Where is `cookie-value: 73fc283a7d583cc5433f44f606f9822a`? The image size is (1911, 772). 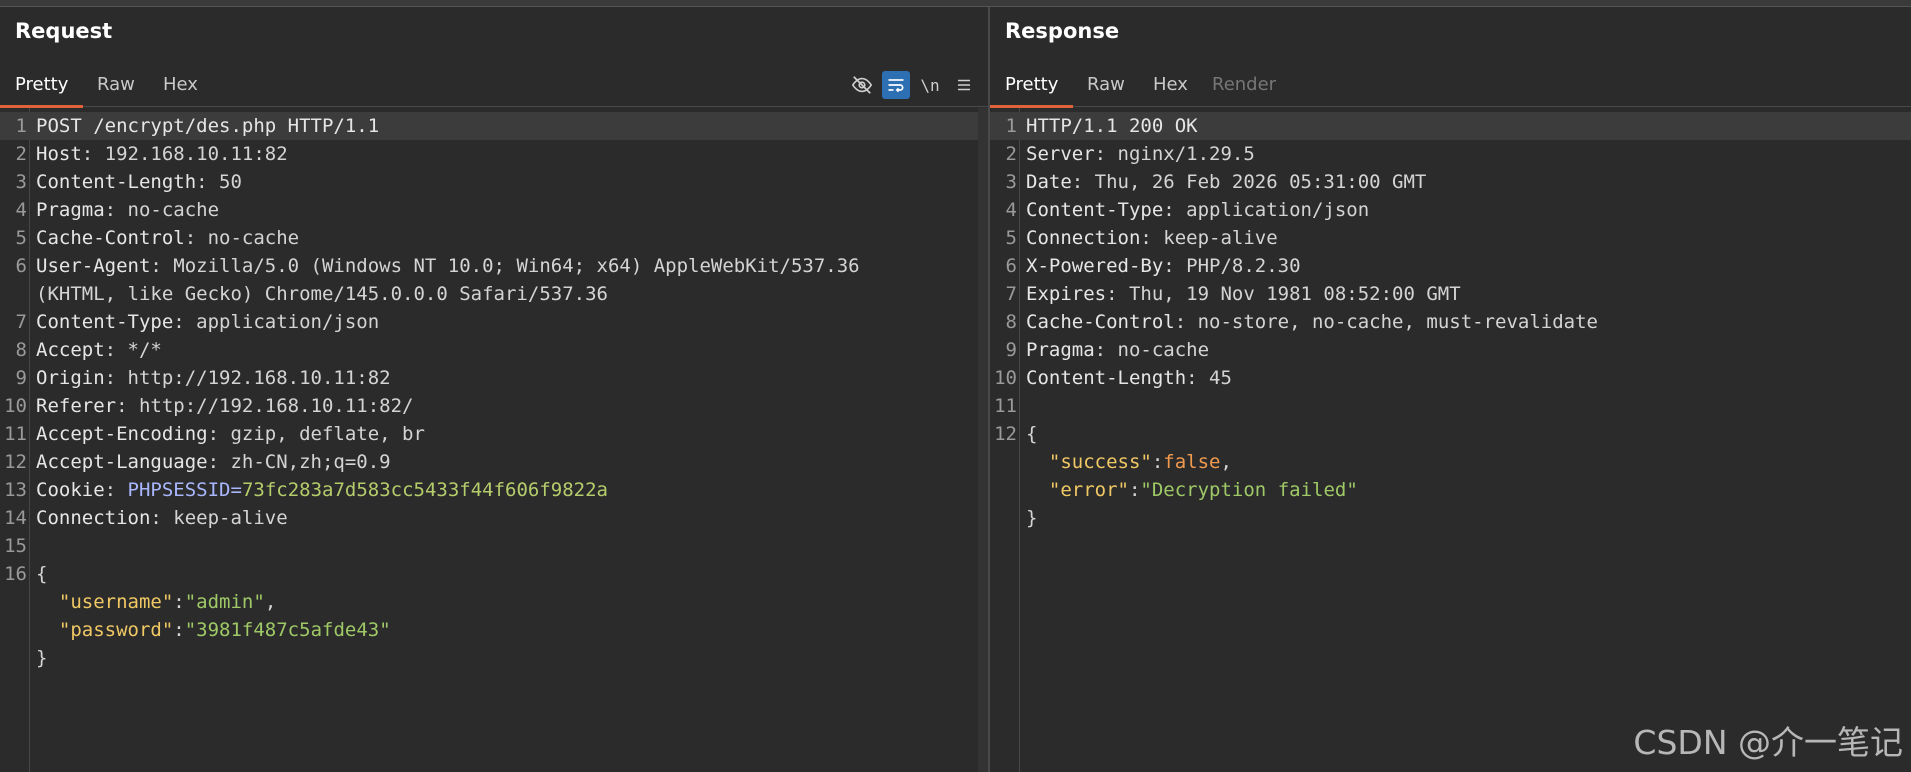
cookie-value: 73fc283a7d583cc5433f44f606f9822a is located at coordinates (424, 490).